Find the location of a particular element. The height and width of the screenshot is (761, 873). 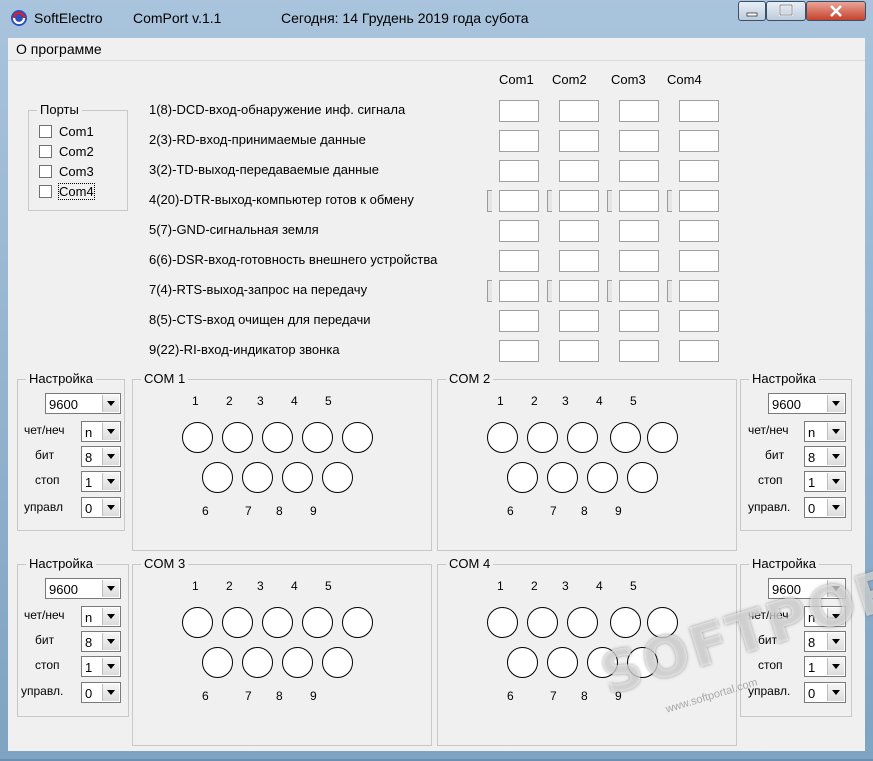

window-title-app: ComPort v.1.1 is located at coordinates (177, 18).